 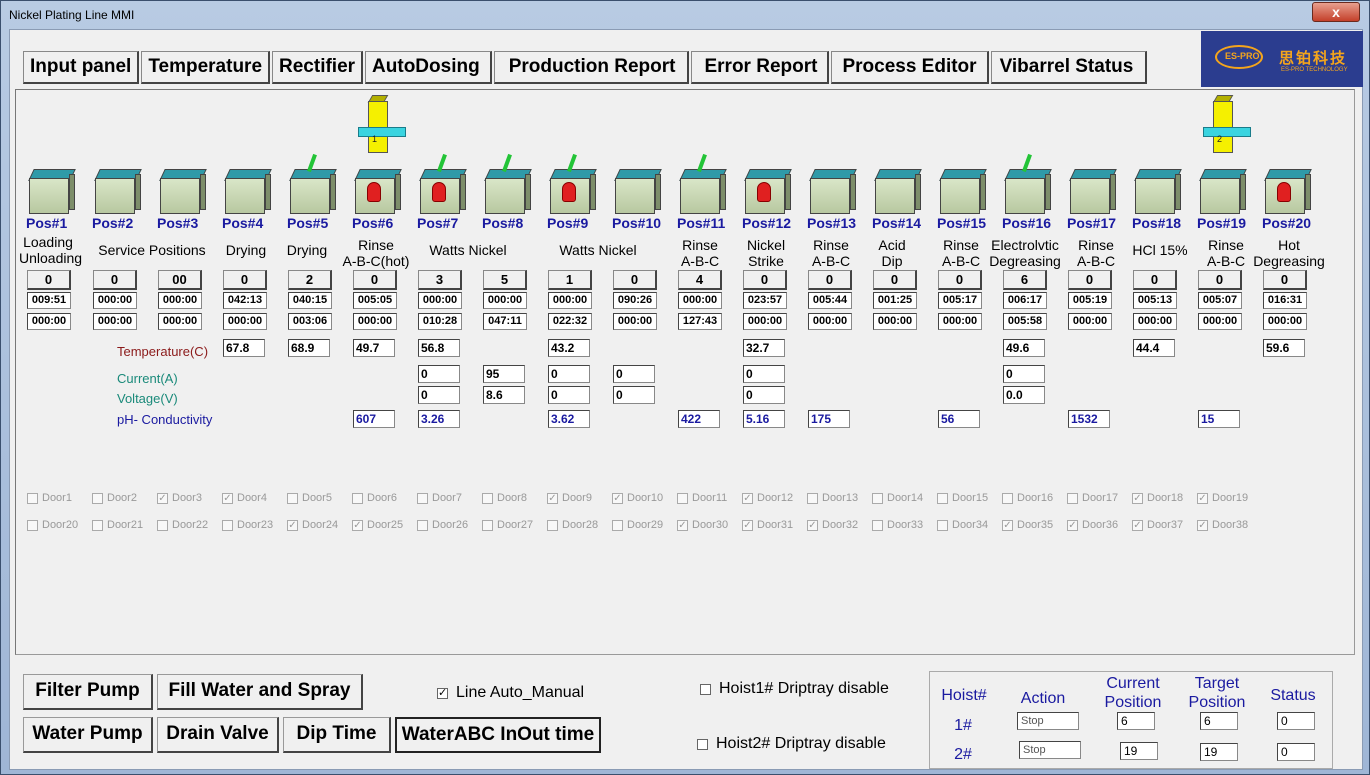 I want to click on door-checkbox: Door8, so click(x=504, y=498).